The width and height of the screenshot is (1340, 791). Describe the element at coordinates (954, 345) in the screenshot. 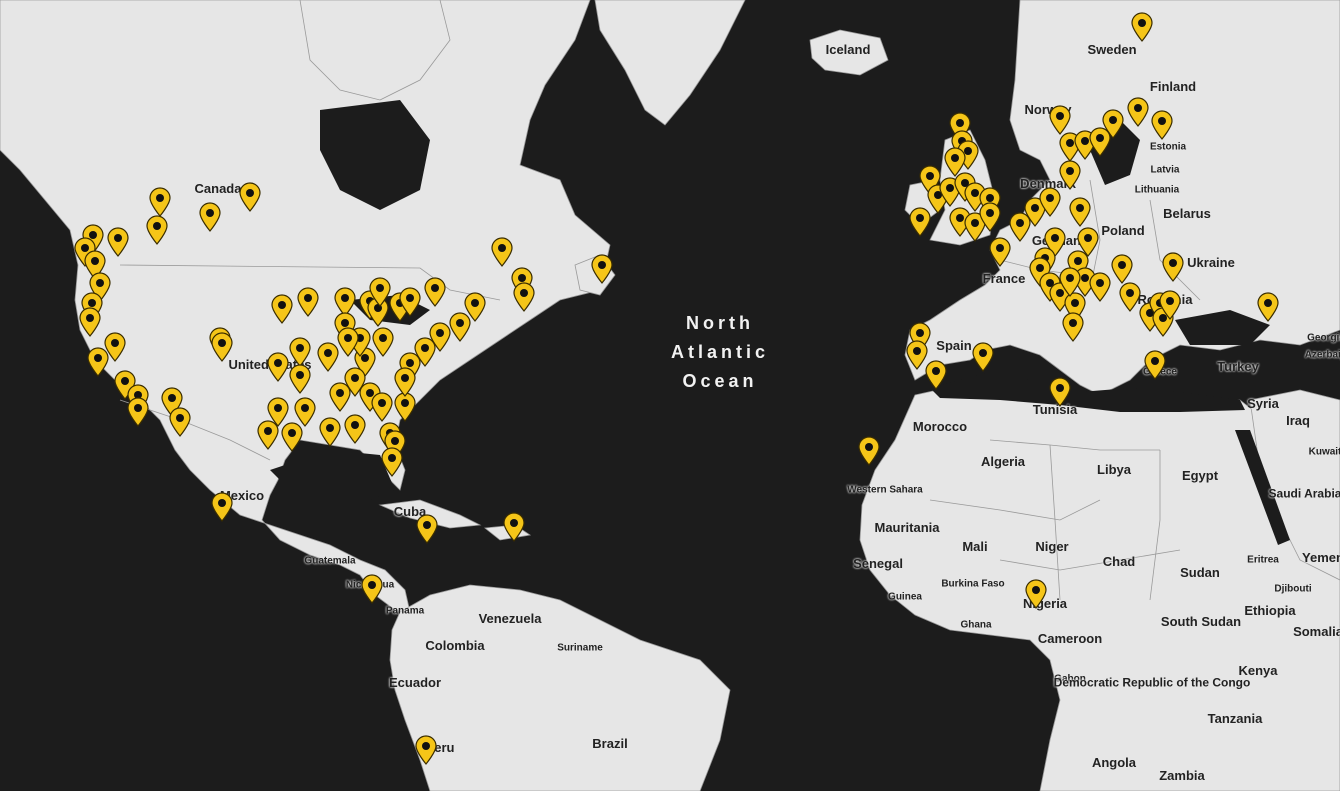

I see `country-label: Spain` at that location.